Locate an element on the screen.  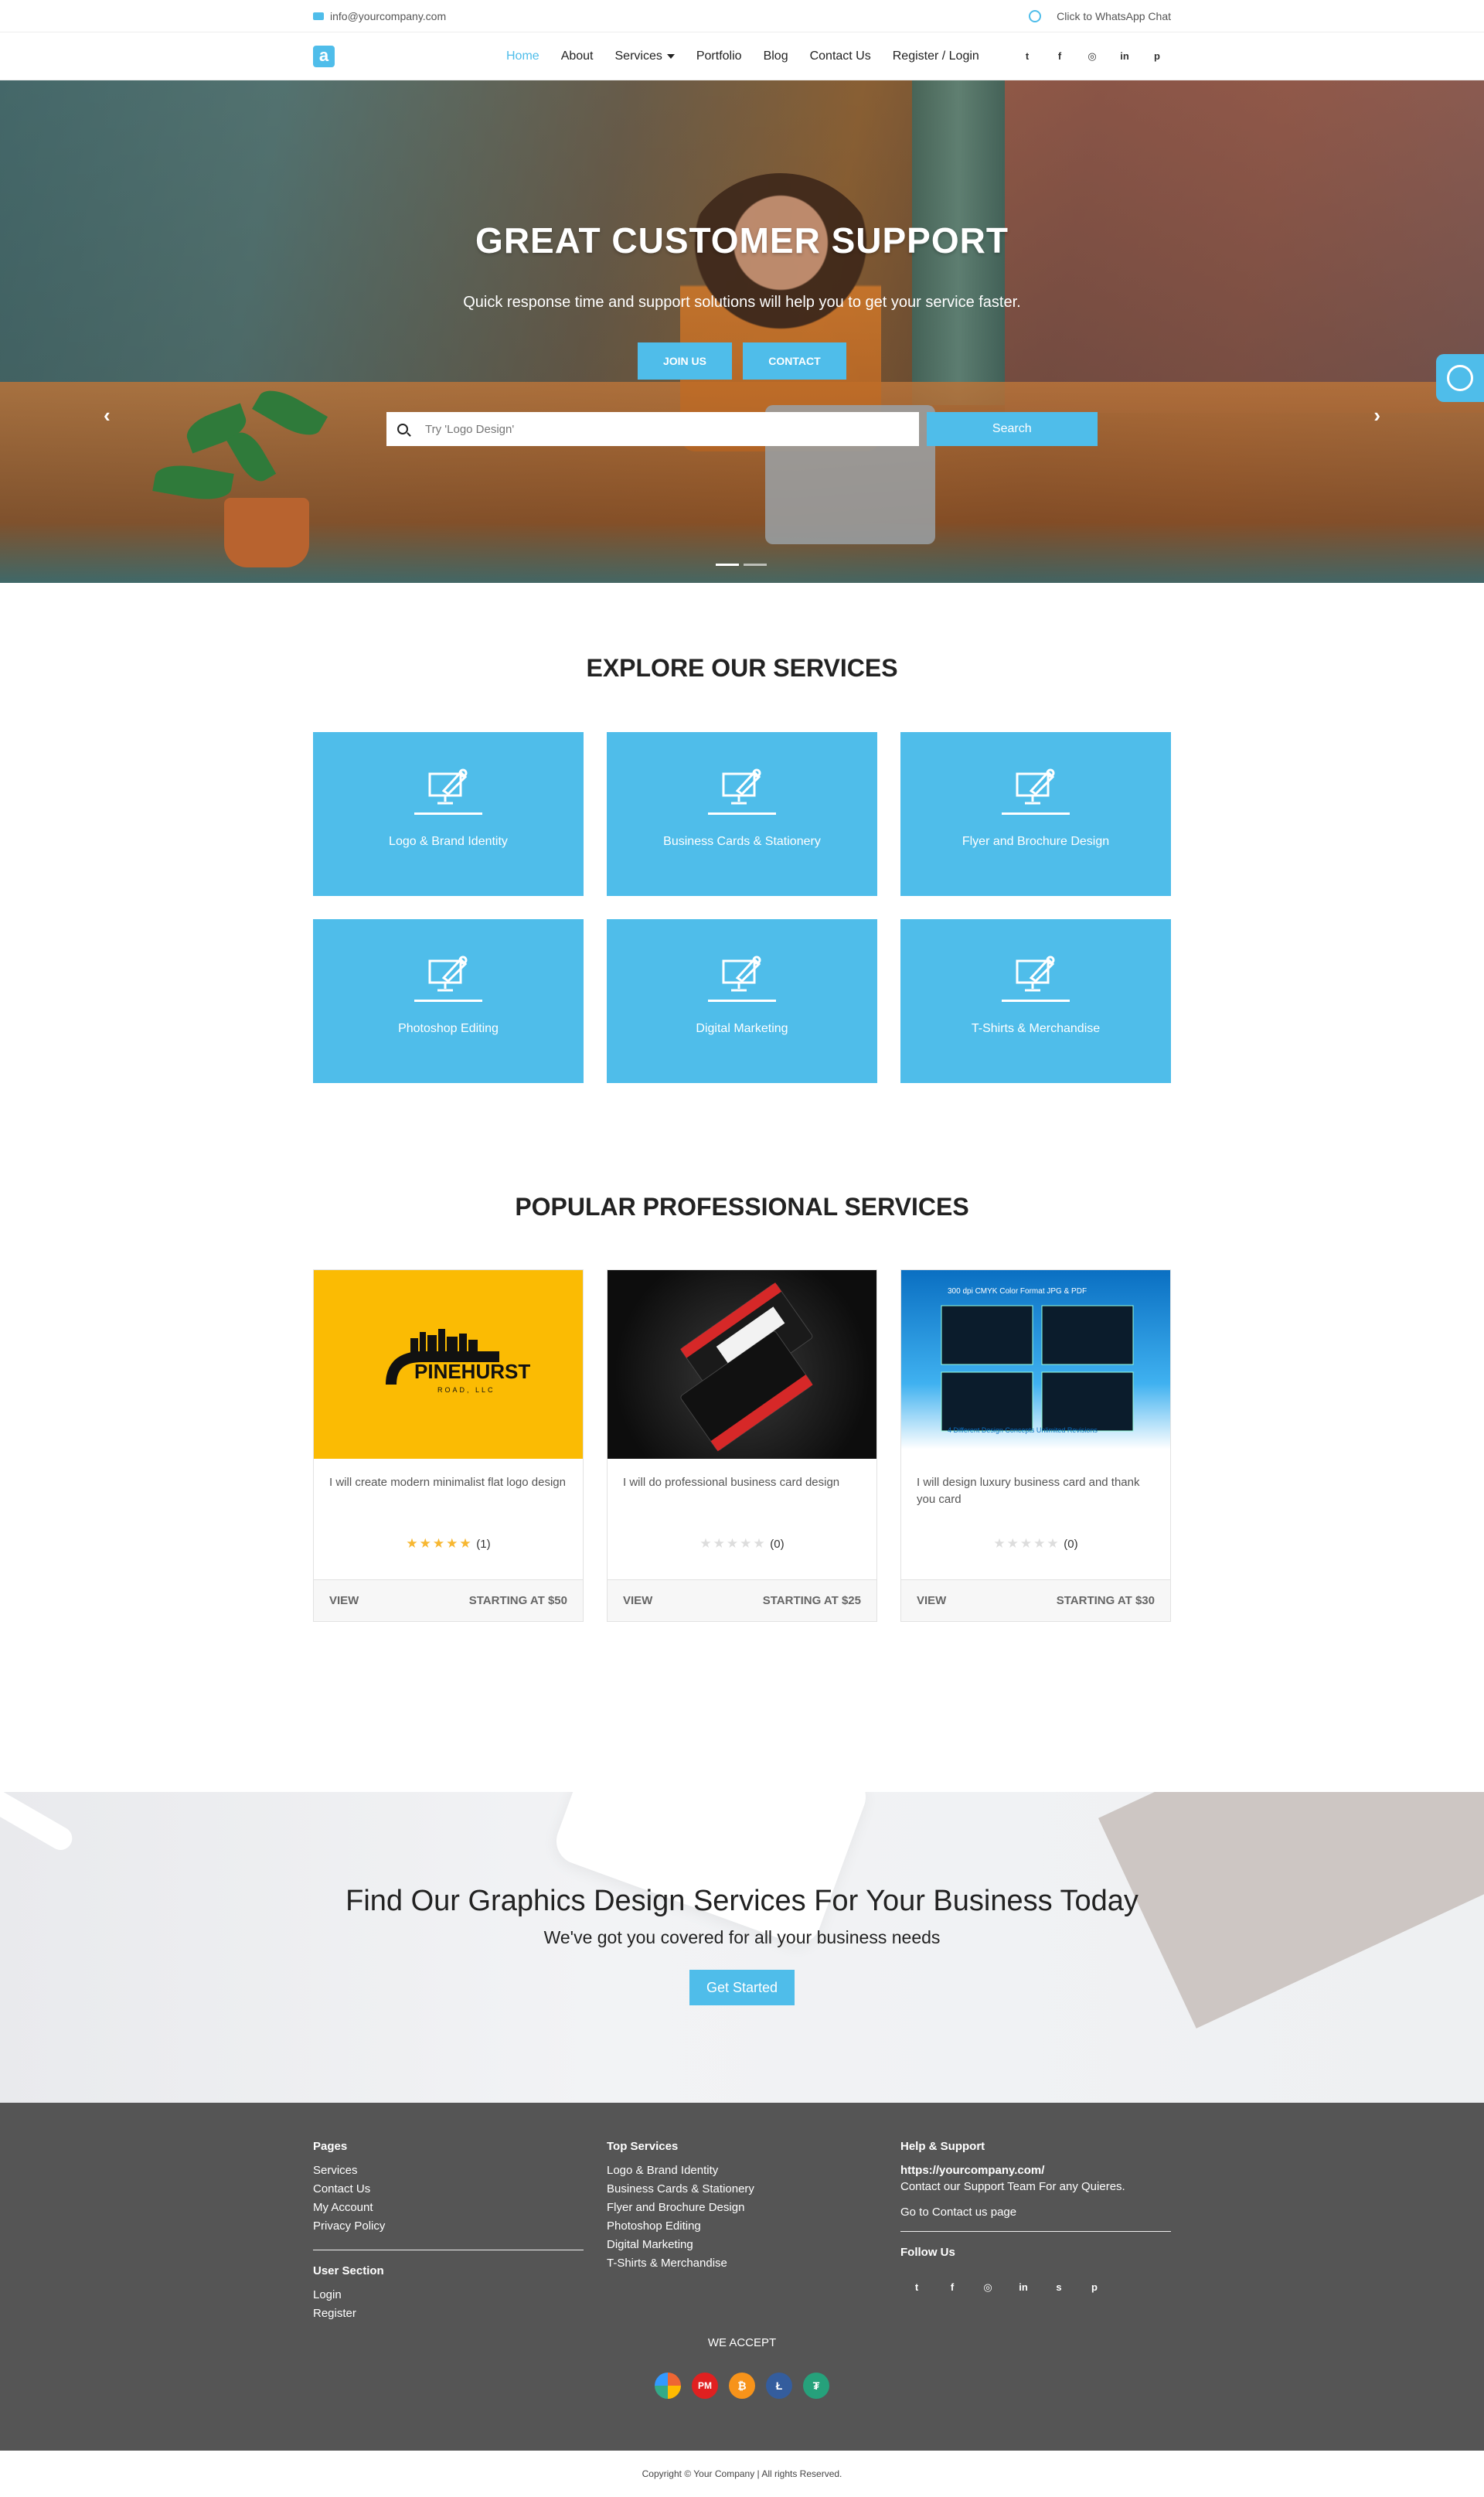
svg-text:300 dpi CMYK Color Format JPG: 300 dpi CMYK Color Format JPG & PDF is located at coordinates (1017, 1291).